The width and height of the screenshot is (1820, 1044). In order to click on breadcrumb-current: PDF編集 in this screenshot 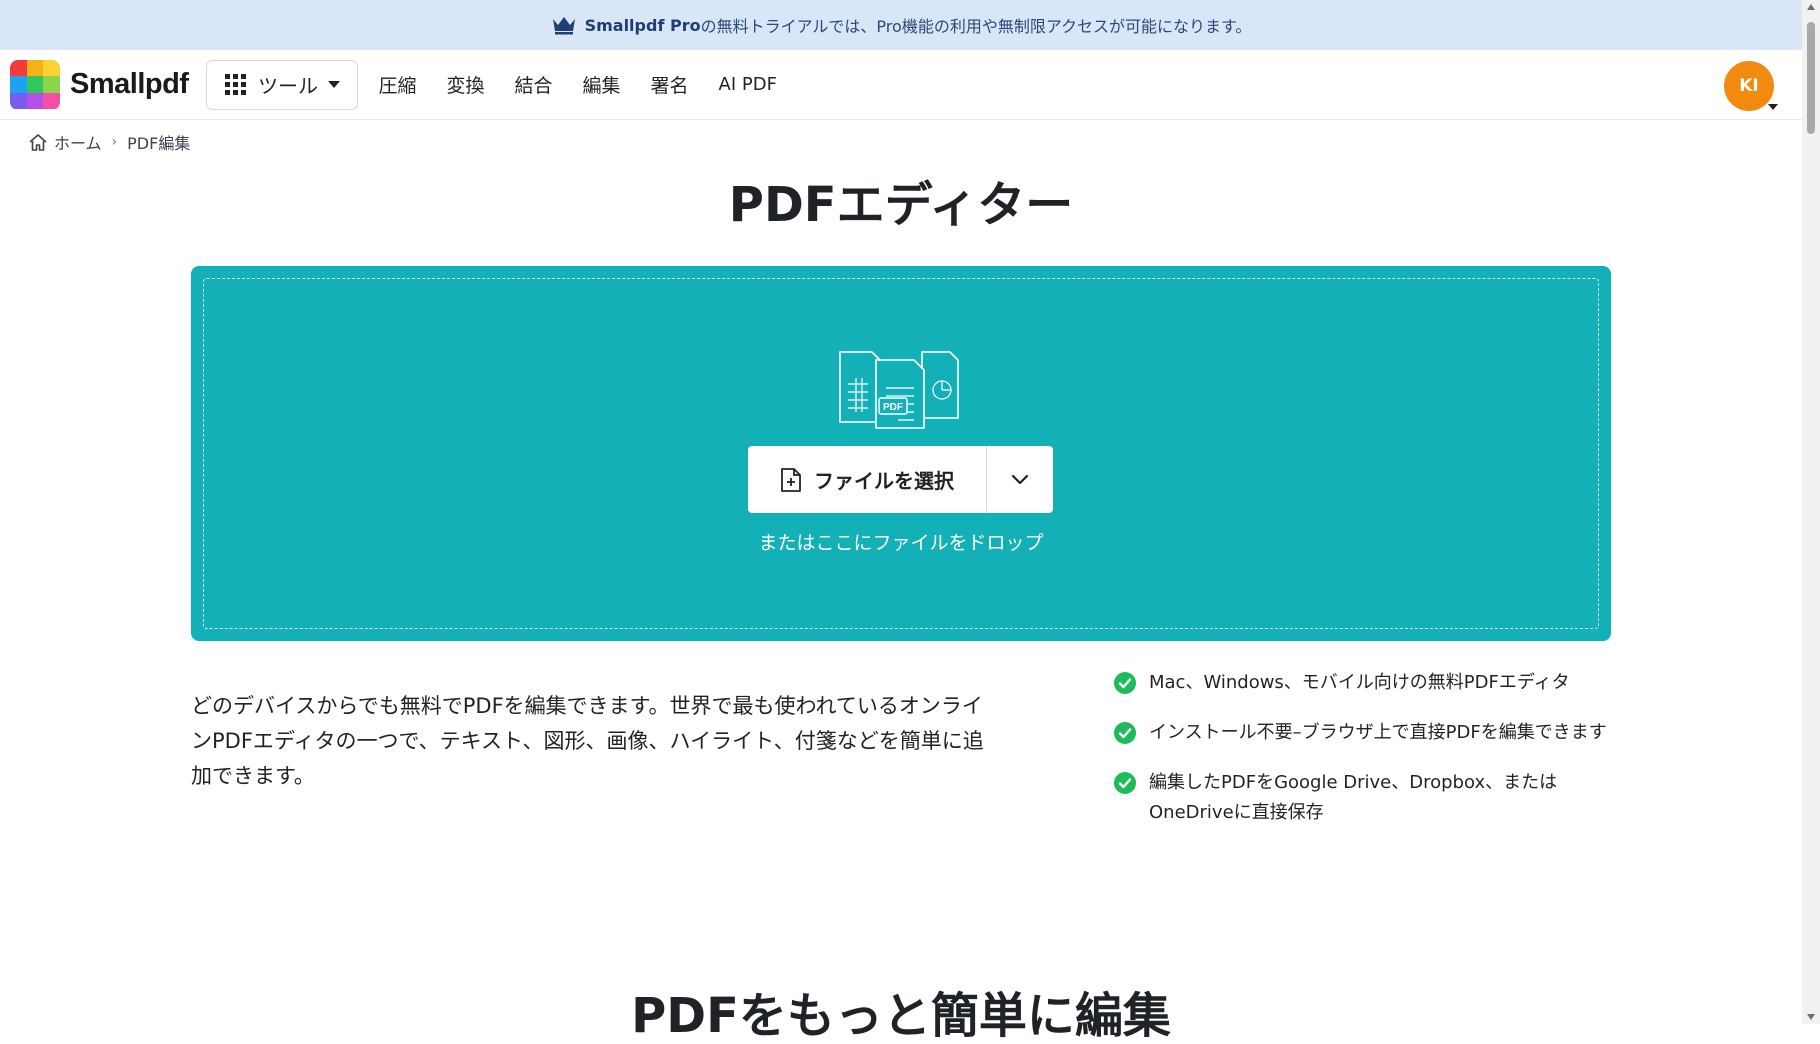, I will do `click(159, 143)`.